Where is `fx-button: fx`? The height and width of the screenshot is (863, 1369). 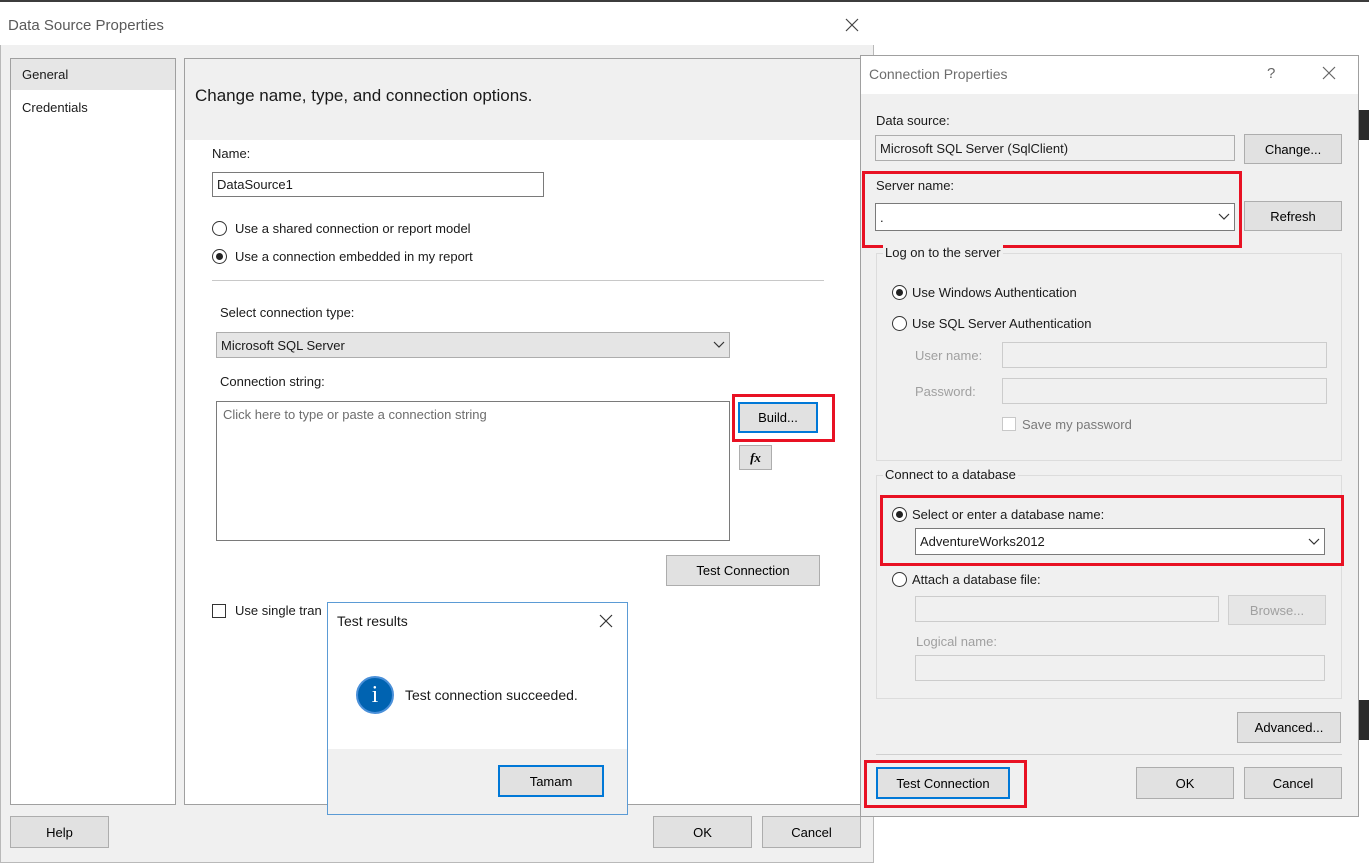 fx-button: fx is located at coordinates (755, 457).